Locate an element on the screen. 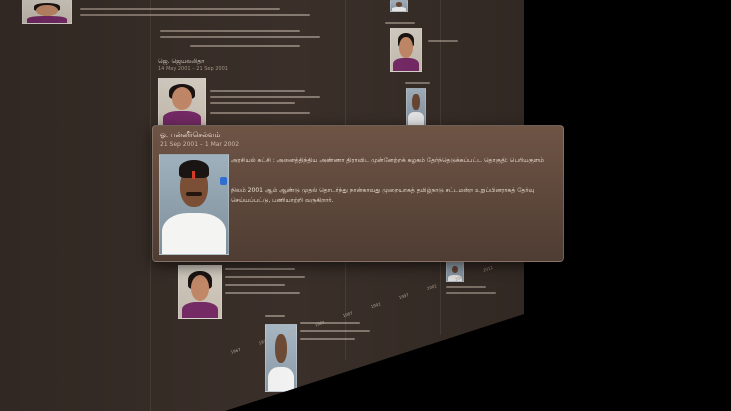 Image resolution: width=731 pixels, height=411 pixels. card-title: ஓ. பன்னீர்செல்வம் is located at coordinates (190, 135).